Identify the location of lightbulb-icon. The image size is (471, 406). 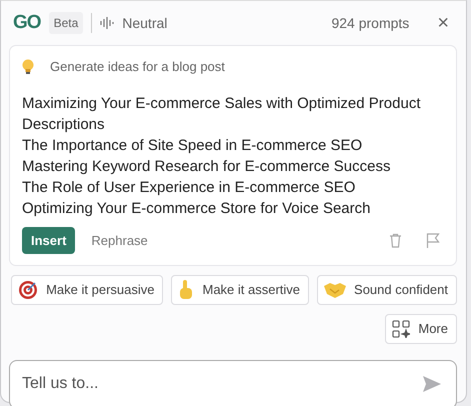
(28, 66).